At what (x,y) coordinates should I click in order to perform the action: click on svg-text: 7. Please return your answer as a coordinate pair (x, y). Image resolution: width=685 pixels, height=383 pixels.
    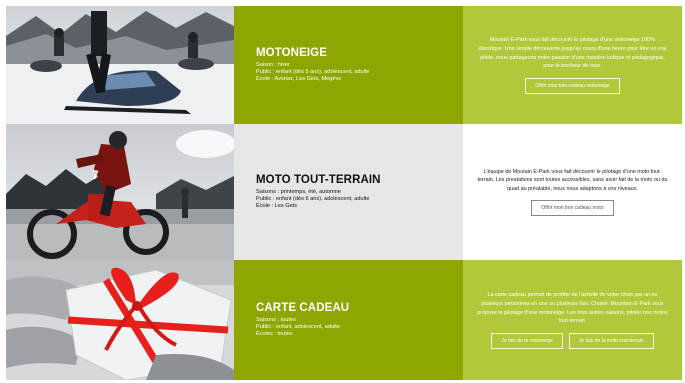
    Looking at the image, I should click on (95, 175).